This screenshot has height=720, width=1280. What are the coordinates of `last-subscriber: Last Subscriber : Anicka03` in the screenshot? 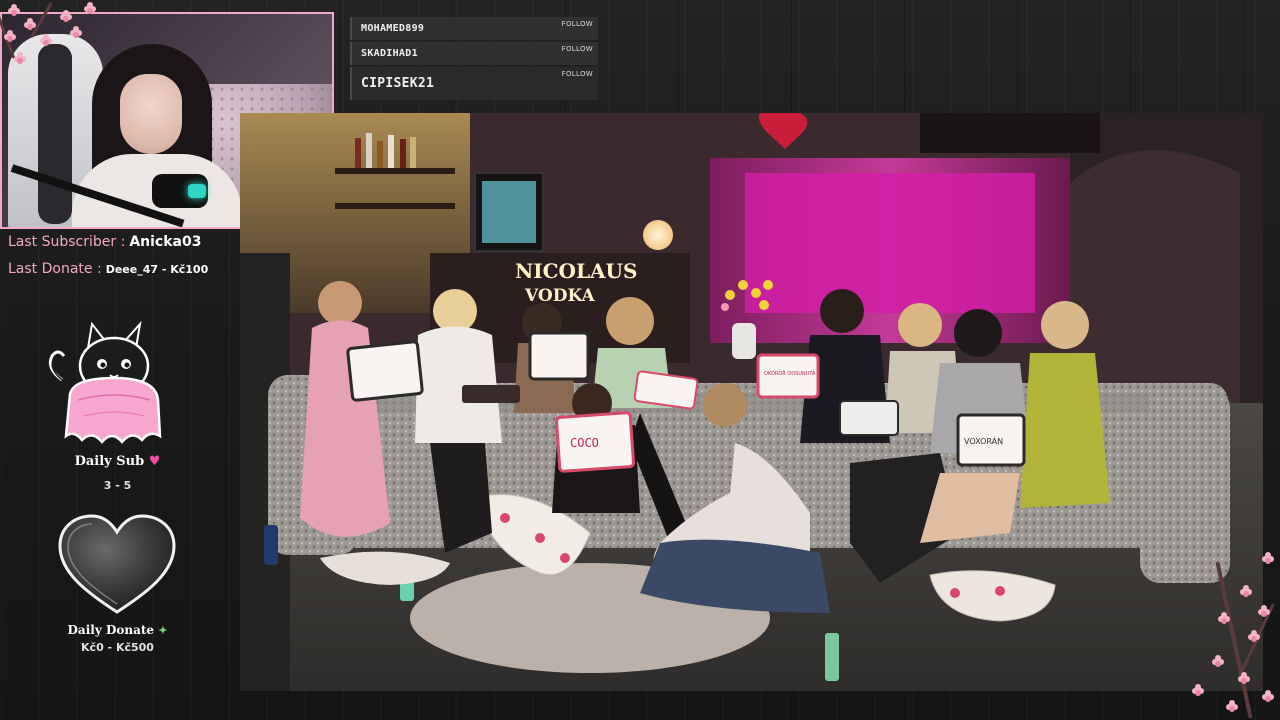 It's located at (104, 242).